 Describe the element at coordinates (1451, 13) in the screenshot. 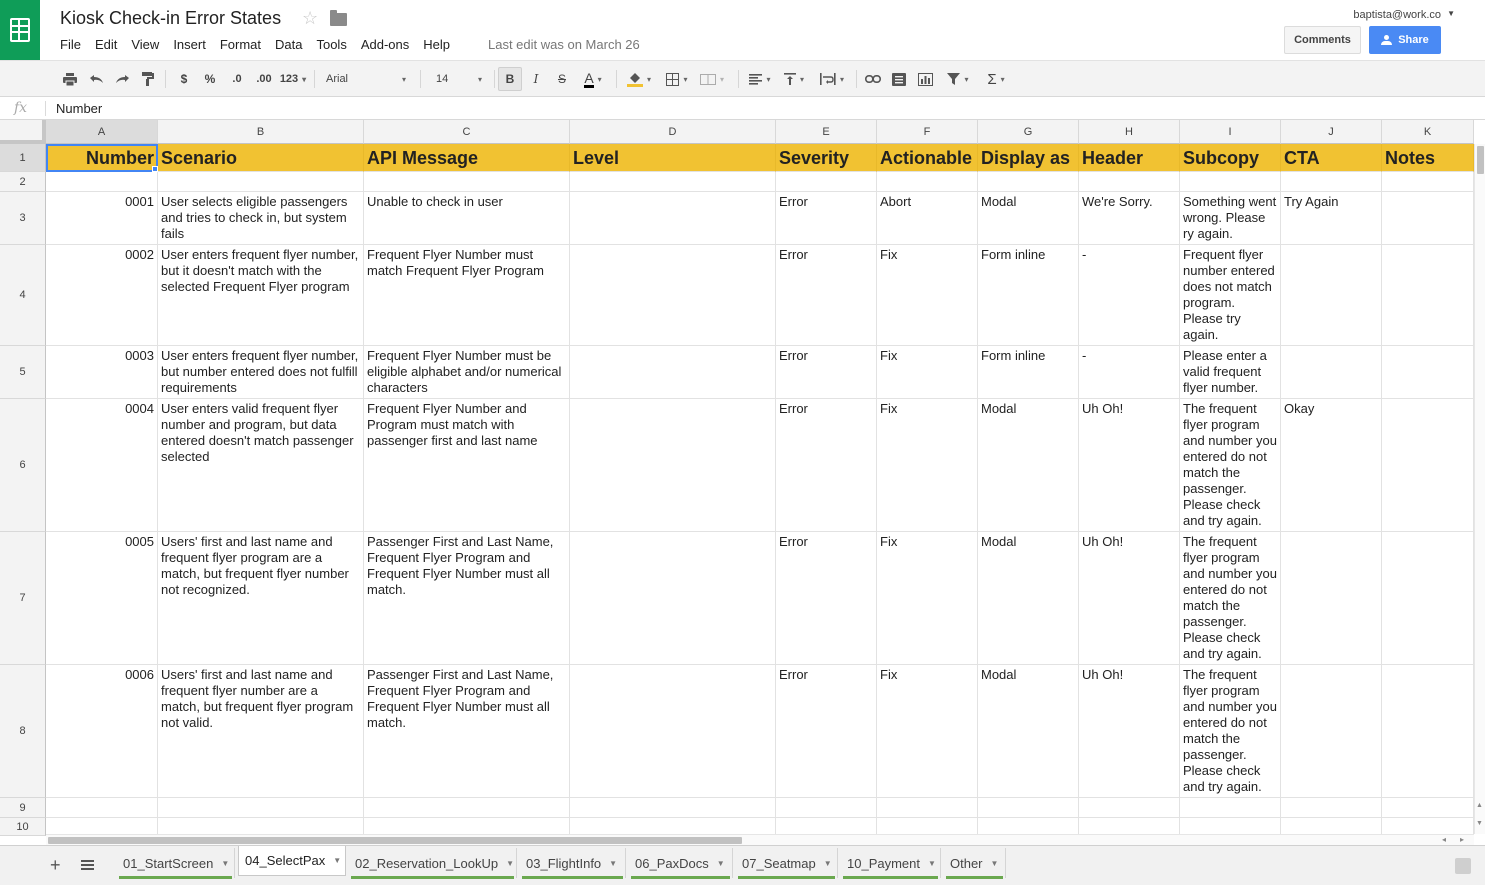

I see `account-dropdown-icon: ▼` at that location.